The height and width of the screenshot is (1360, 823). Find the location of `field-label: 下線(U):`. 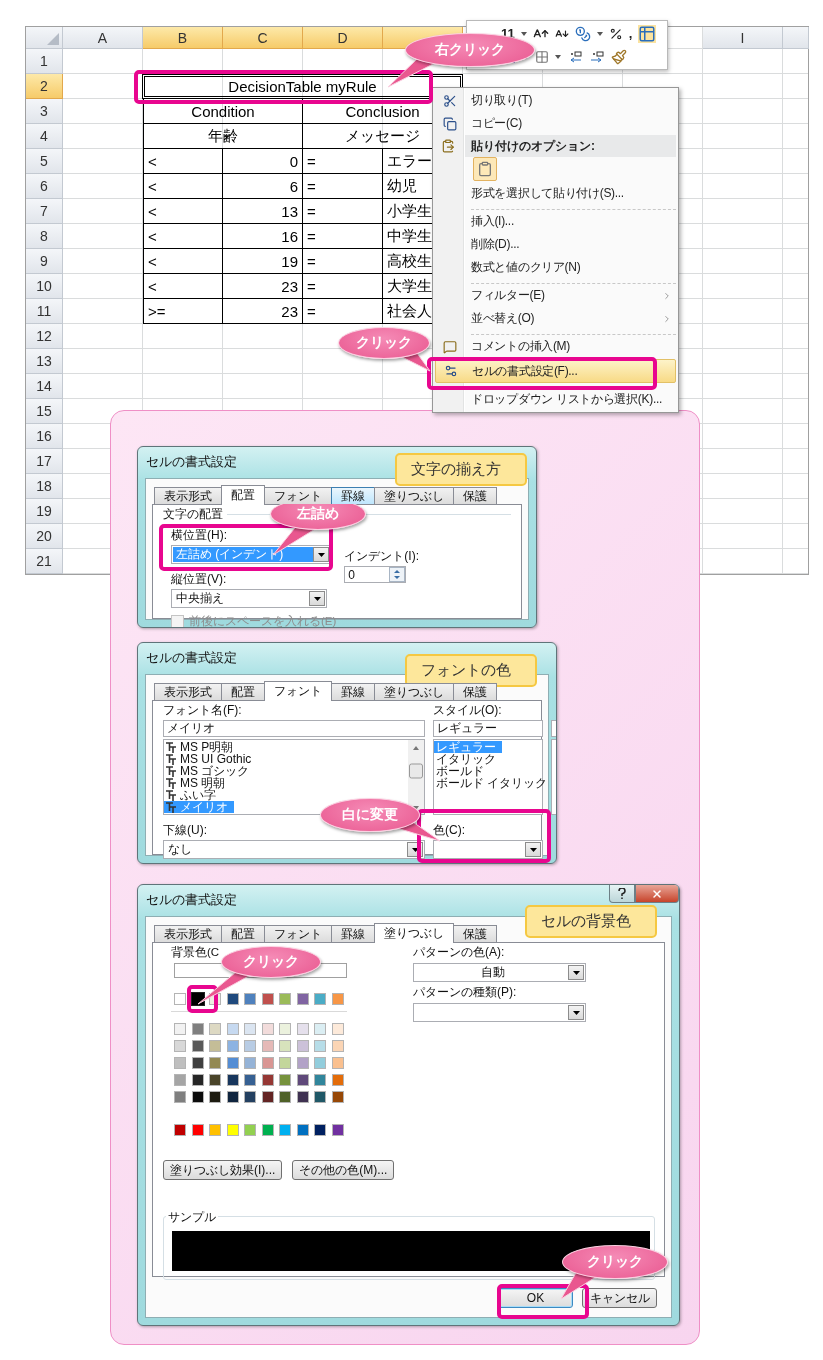

field-label: 下線(U): is located at coordinates (185, 830).